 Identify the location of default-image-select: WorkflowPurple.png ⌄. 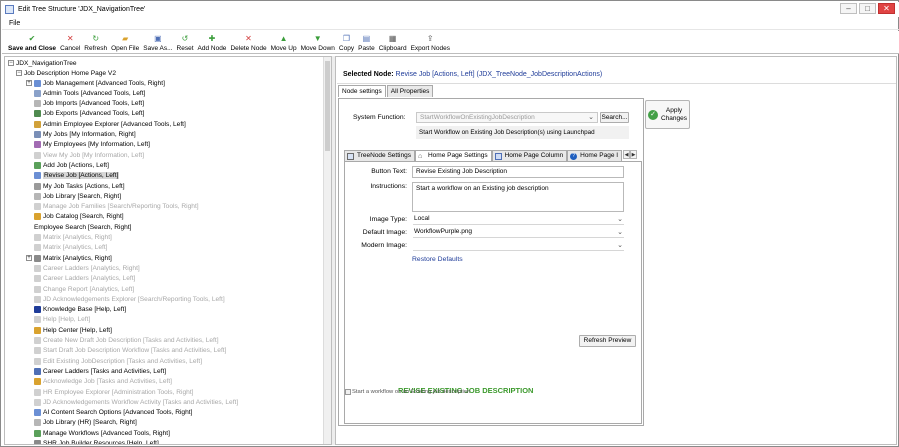
(518, 233).